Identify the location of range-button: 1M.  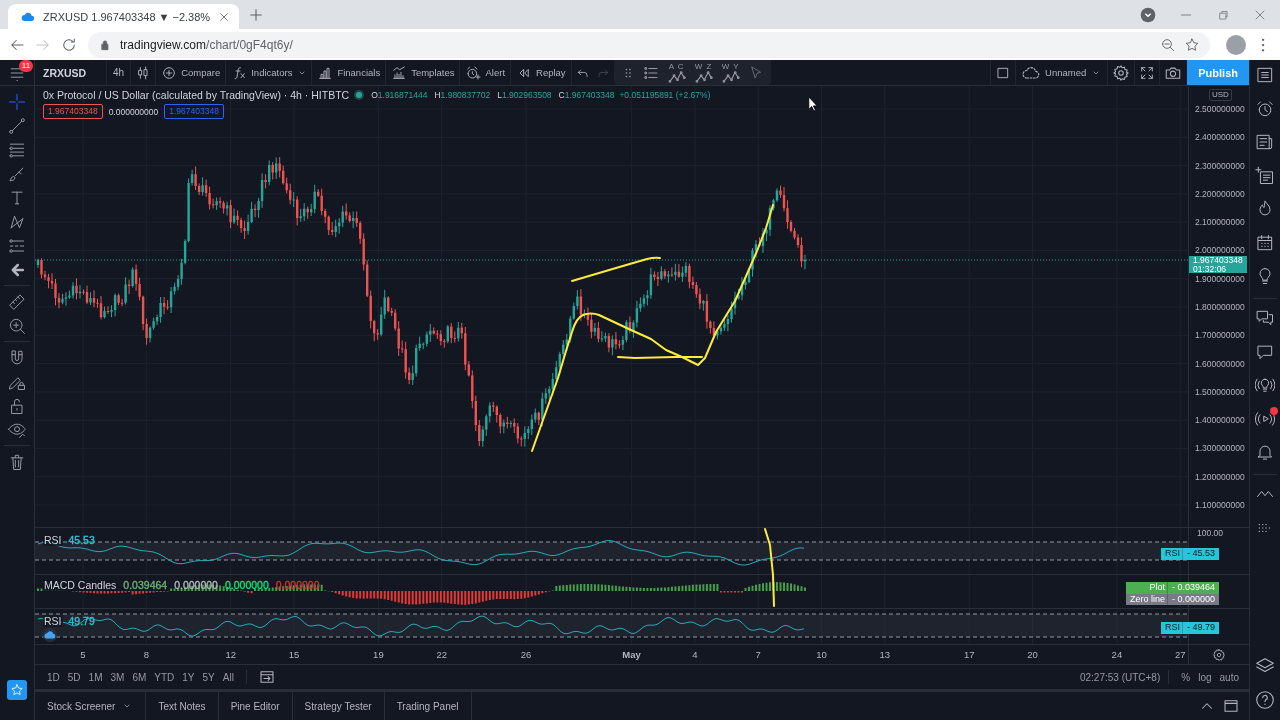
(95, 677).